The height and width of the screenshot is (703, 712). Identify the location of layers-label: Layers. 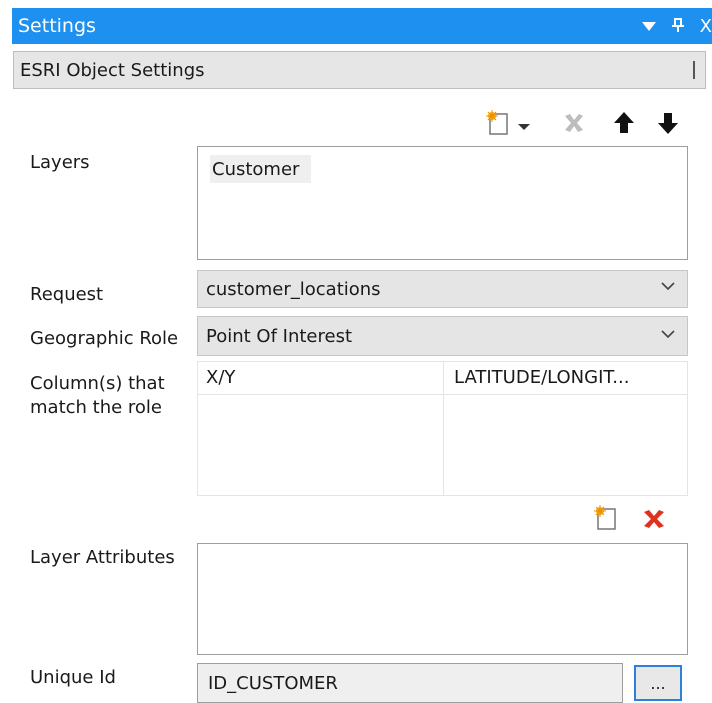
(60, 162).